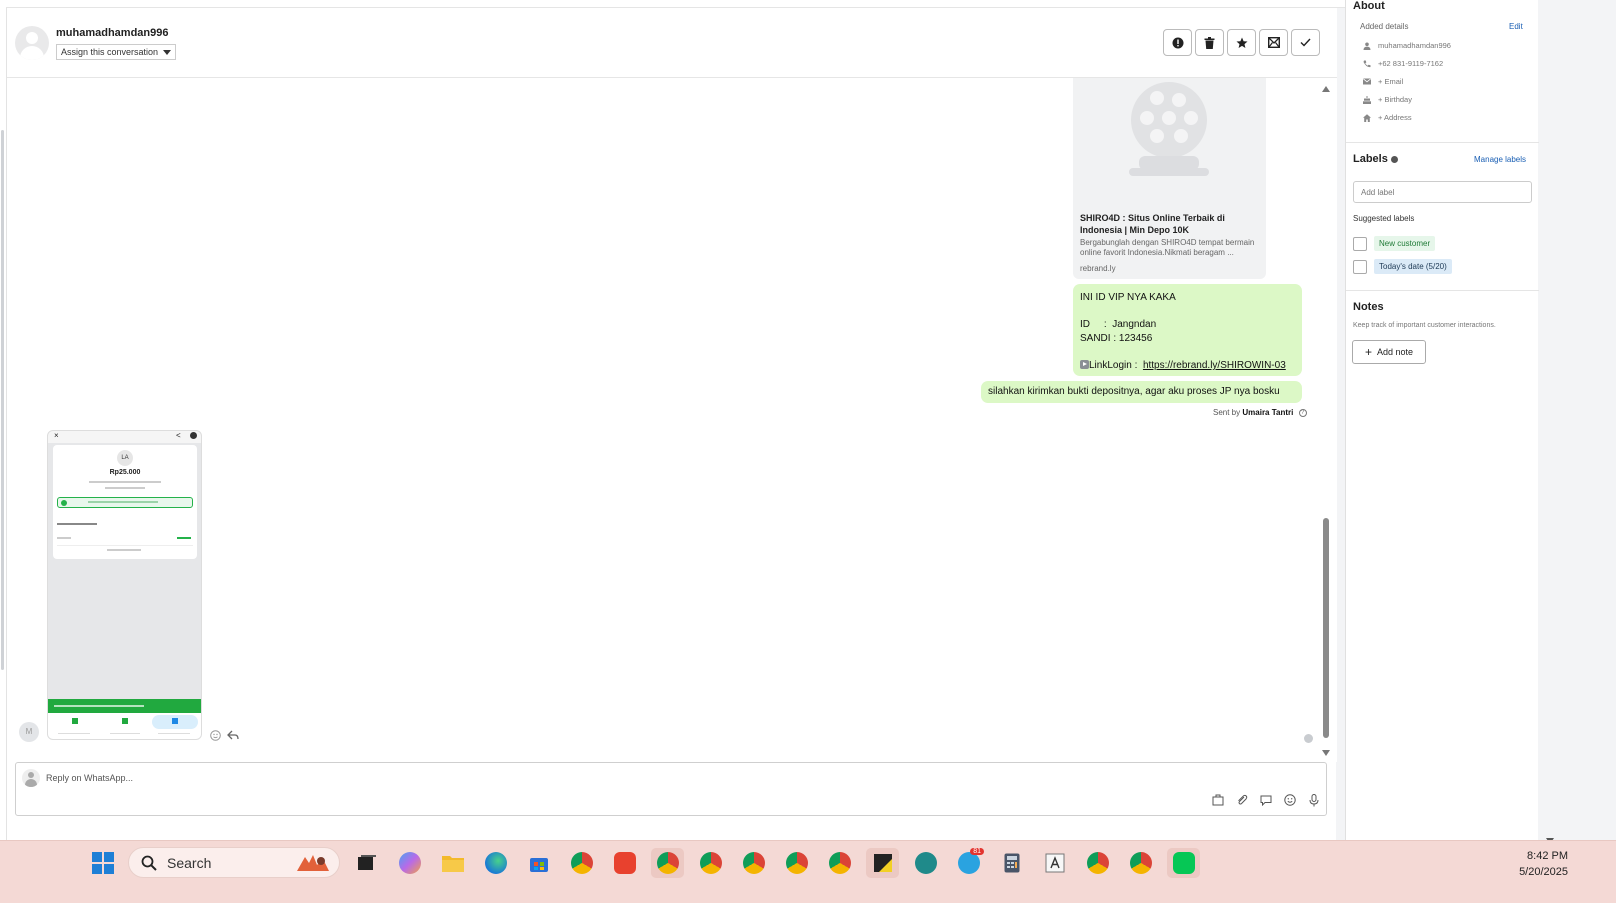 This screenshot has width=1616, height=903. I want to click on add-note-button: + Add note, so click(1389, 352).